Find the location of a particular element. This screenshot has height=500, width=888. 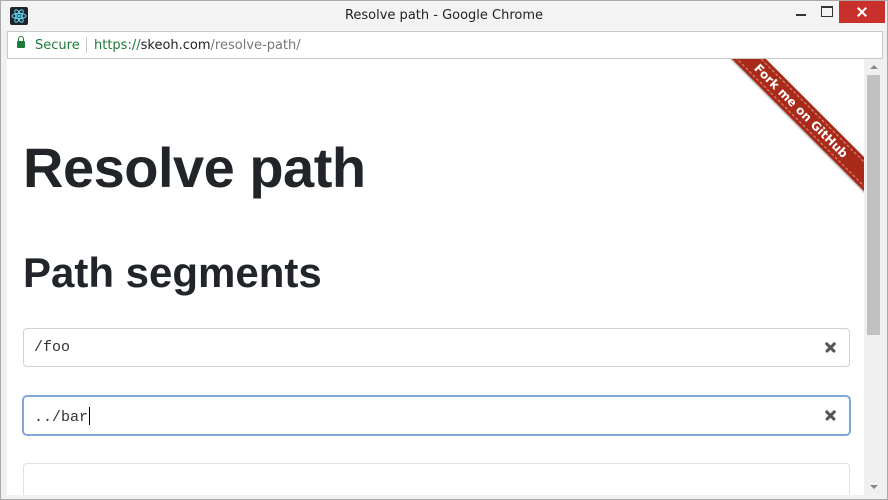

title-bar: Resolve path - Google Chrome is located at coordinates (444, 16).